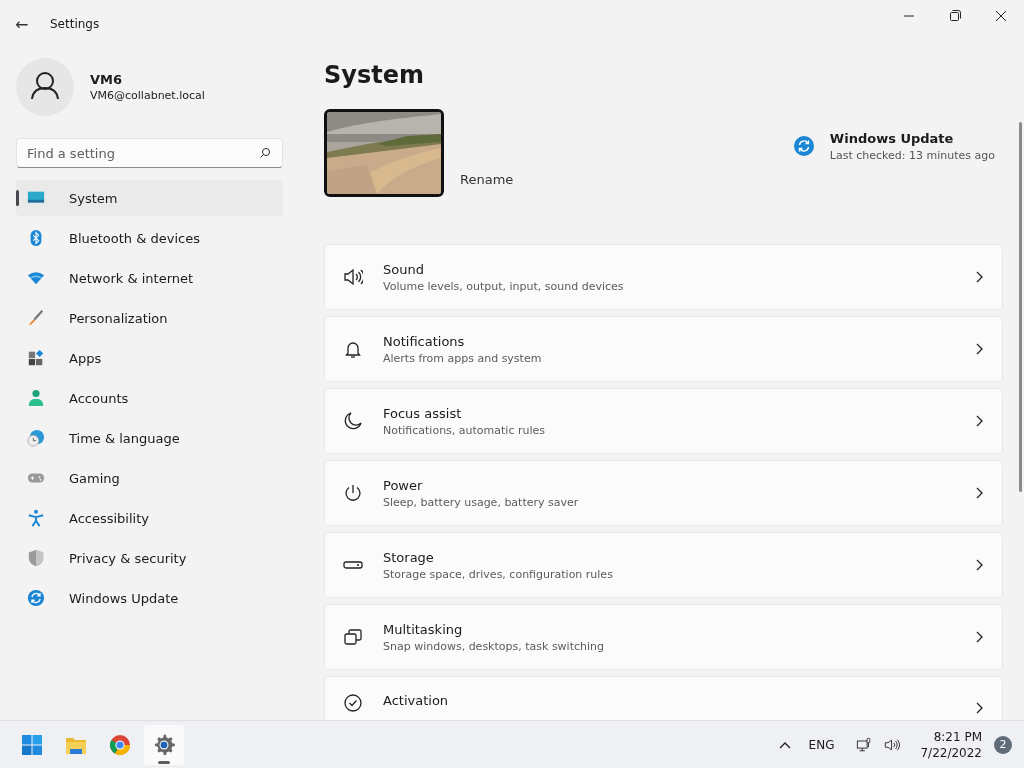  I want to click on settings-card: Activation, so click(663, 698).